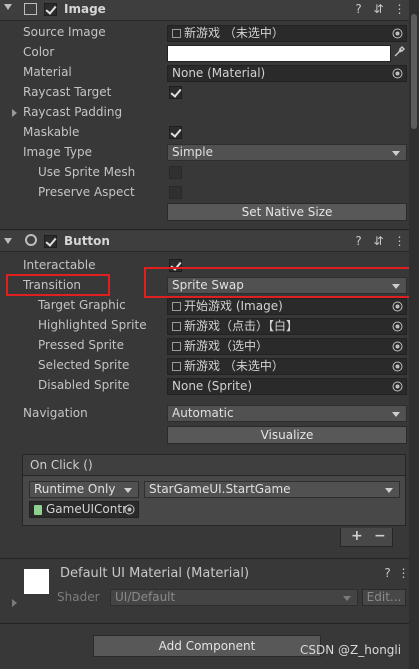  What do you see at coordinates (58, 285) in the screenshot?
I see `transition-highlight-box` at bounding box center [58, 285].